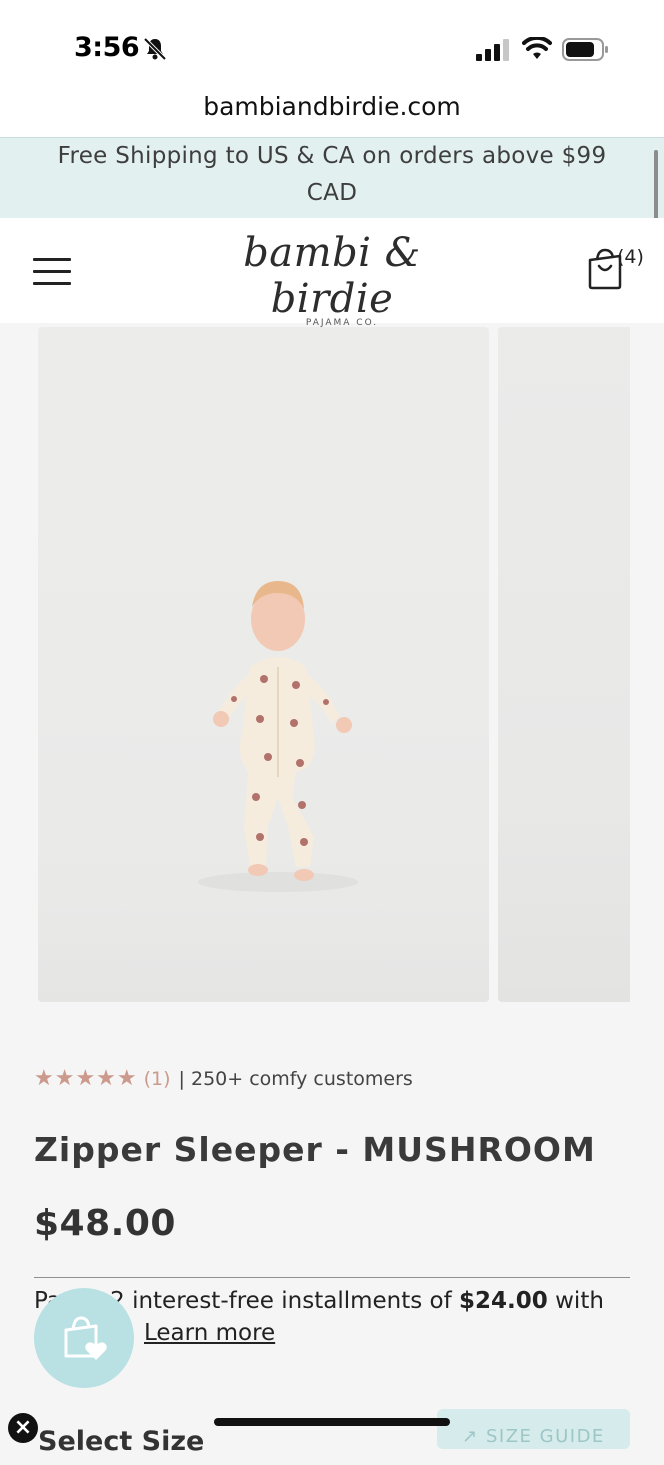 The height and width of the screenshot is (1465, 664). Describe the element at coordinates (503, 1301) in the screenshot. I see `installment-amount: $24.00` at that location.